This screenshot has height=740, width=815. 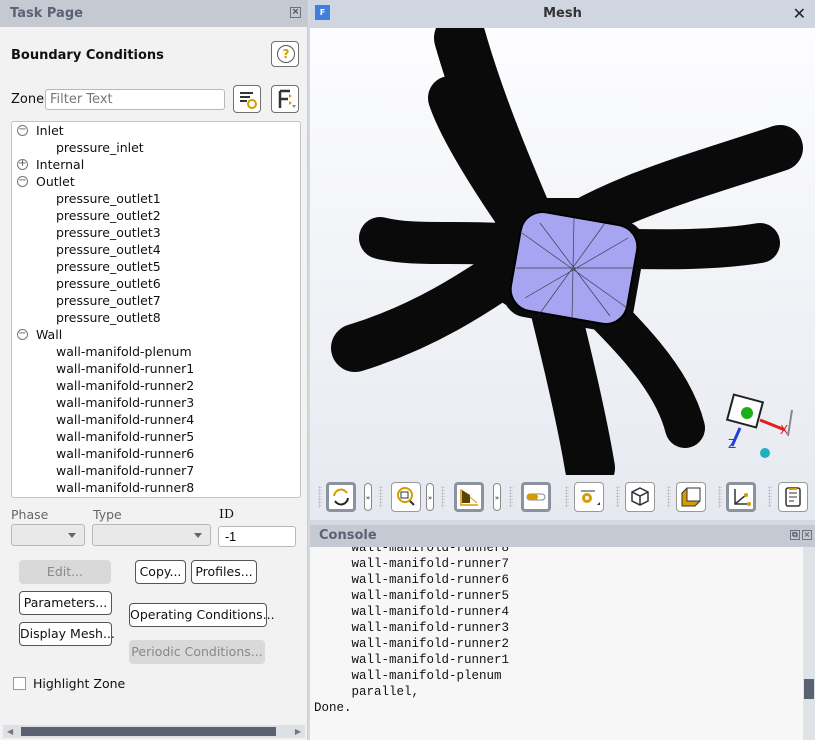 I want to click on tree-item: pressure_outlet4, so click(x=156, y=249).